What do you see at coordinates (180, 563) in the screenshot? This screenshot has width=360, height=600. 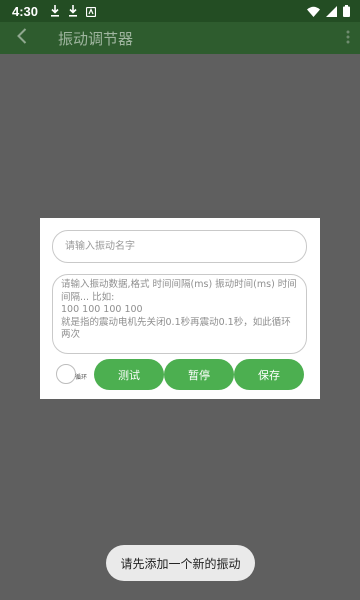 I see `toast-message: 请先添加一个新的振动` at bounding box center [180, 563].